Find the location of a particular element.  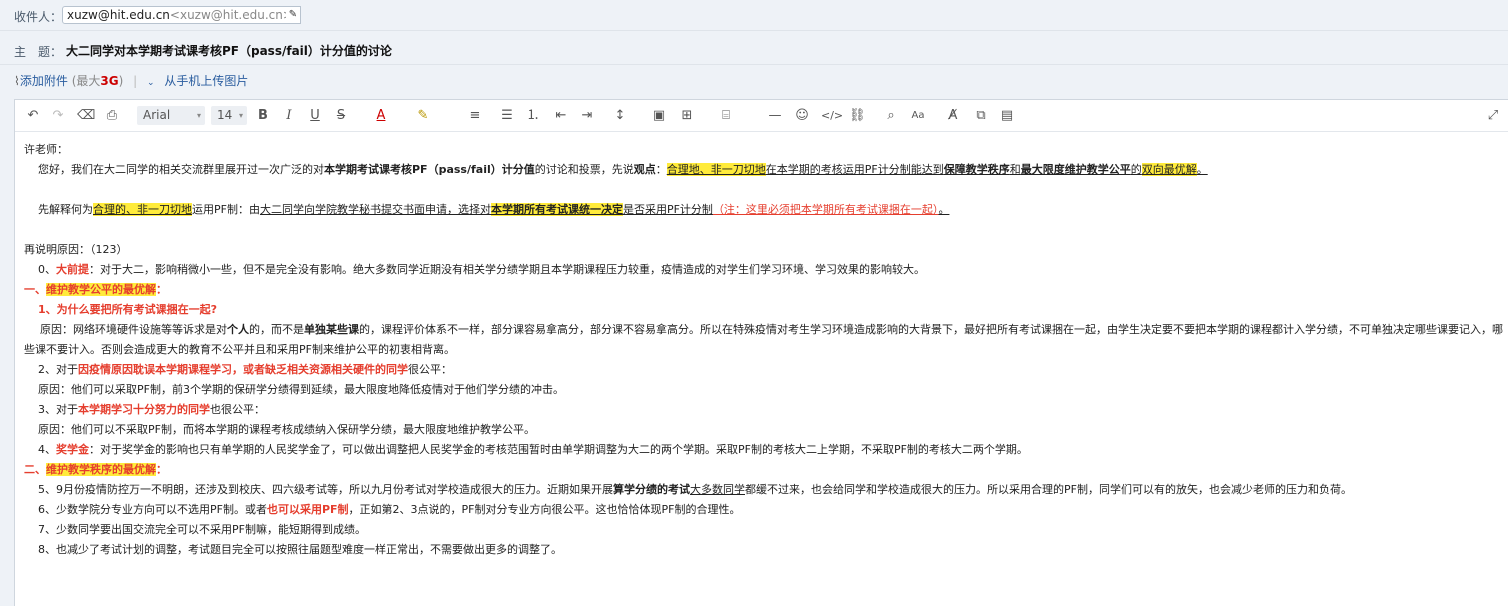

table-icon: ⊞ is located at coordinates (687, 115).